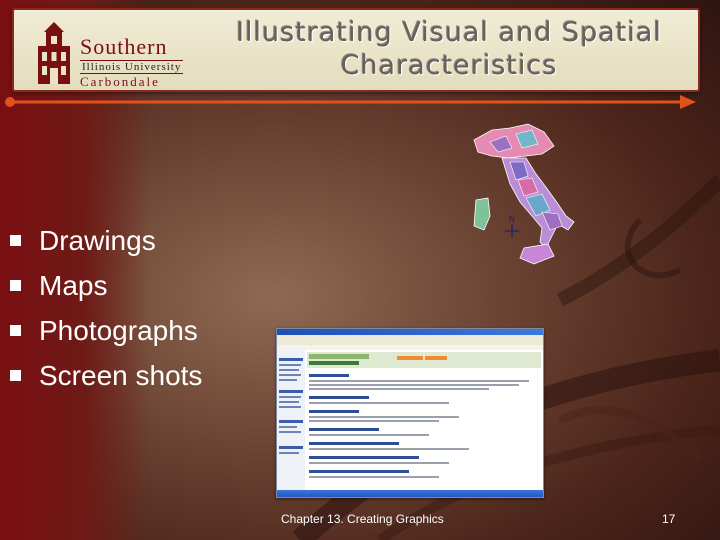  Describe the element at coordinates (97, 240) in the screenshot. I see `bullet-text: Drawings` at that location.